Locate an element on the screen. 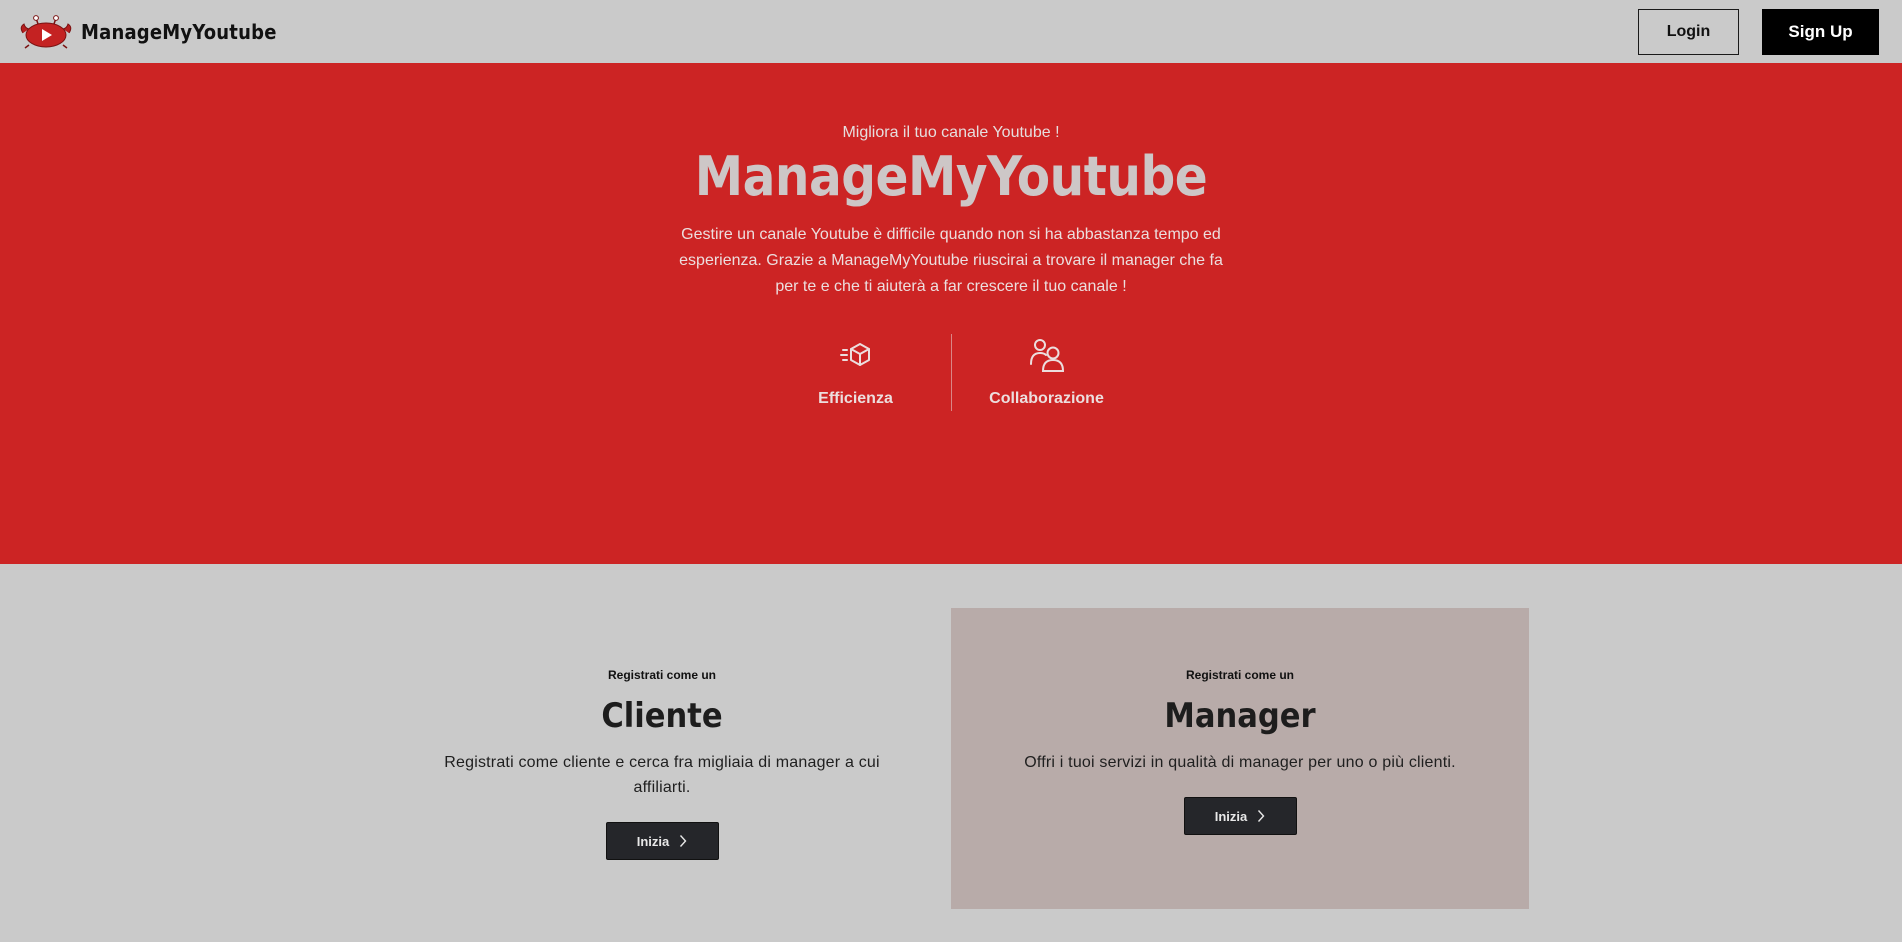 This screenshot has width=1902, height=942. feature-efficienza: Efficienza is located at coordinates (856, 372).